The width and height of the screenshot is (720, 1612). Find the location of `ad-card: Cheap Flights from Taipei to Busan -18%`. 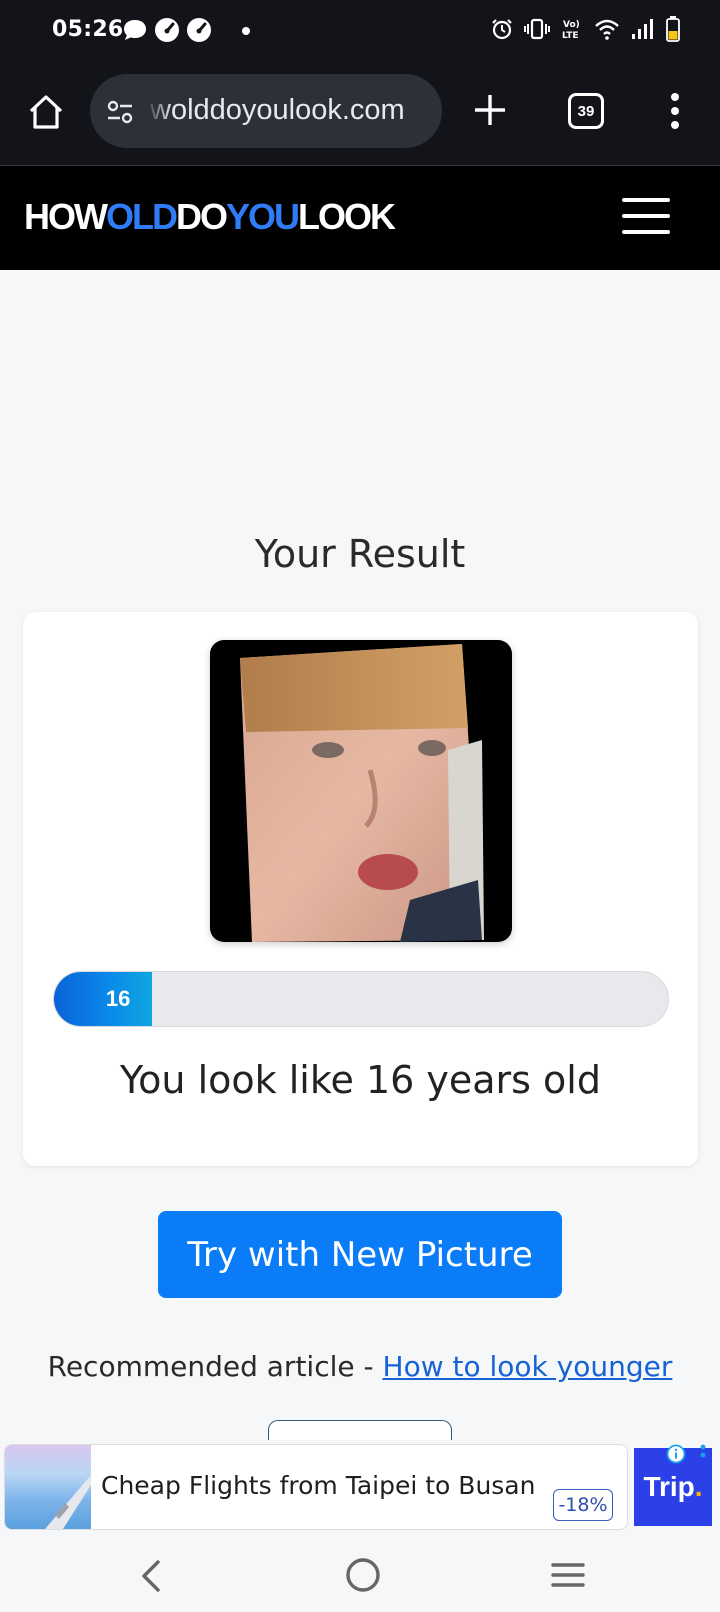

ad-card: Cheap Flights from Taipei to Busan -18% is located at coordinates (316, 1487).